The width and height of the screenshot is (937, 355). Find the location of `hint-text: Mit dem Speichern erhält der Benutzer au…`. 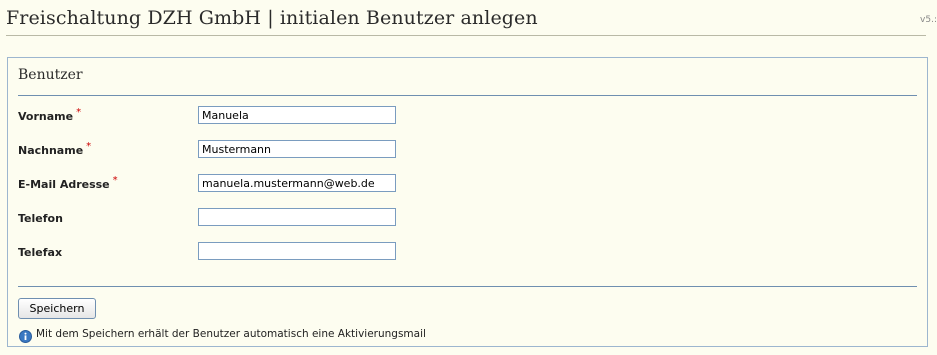

hint-text: Mit dem Speichern erhält der Benutzer au… is located at coordinates (231, 334).